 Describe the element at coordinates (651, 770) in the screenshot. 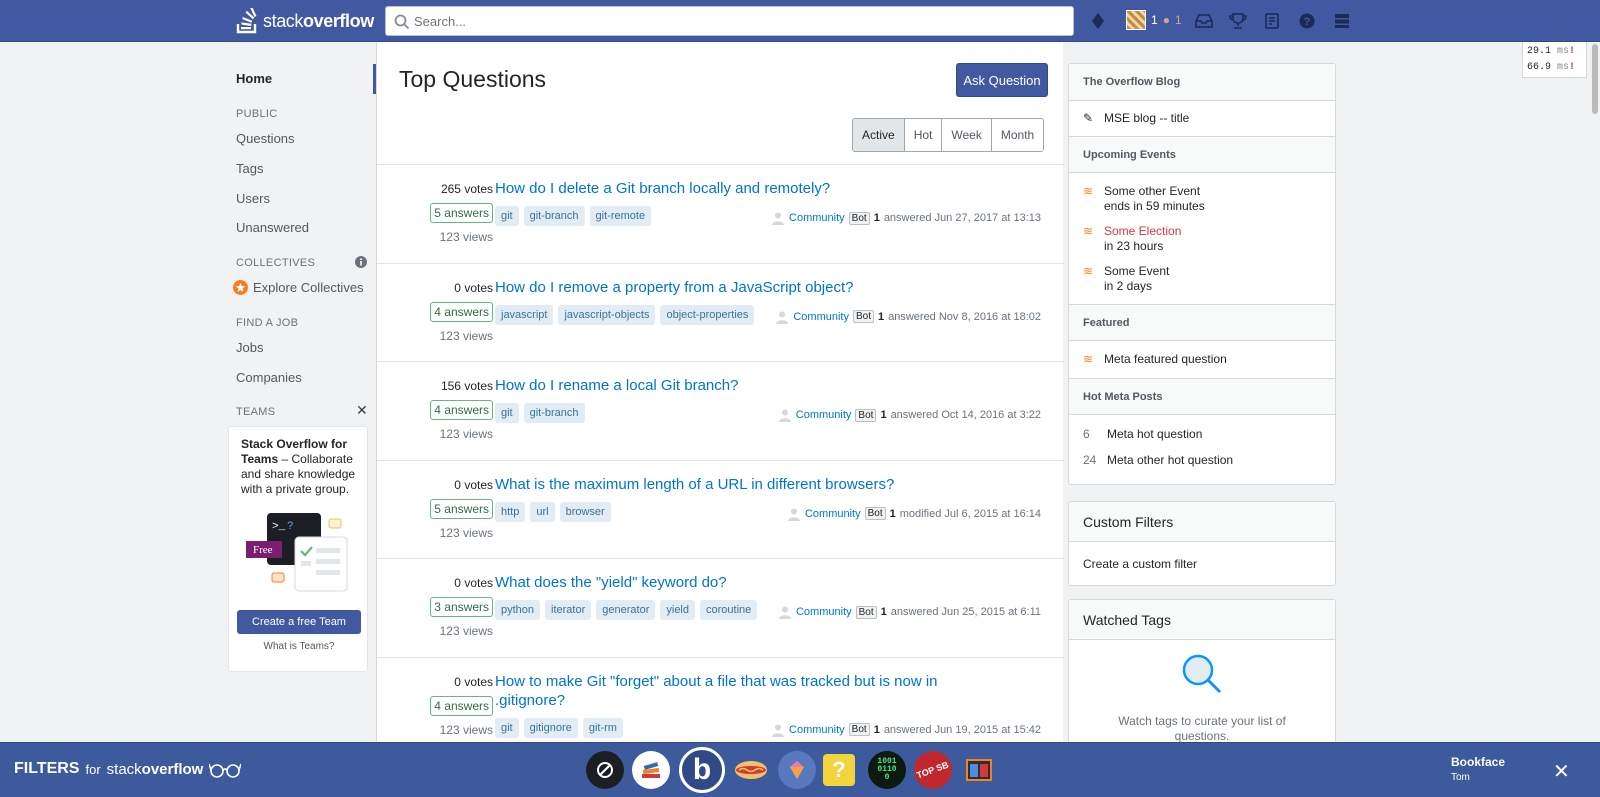

I see `stack-icon` at that location.